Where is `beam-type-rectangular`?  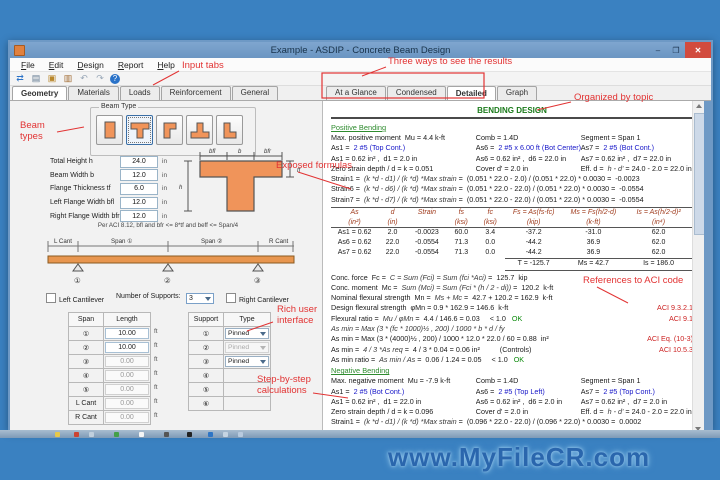
beam-type-rectangular is located at coordinates (109, 130).